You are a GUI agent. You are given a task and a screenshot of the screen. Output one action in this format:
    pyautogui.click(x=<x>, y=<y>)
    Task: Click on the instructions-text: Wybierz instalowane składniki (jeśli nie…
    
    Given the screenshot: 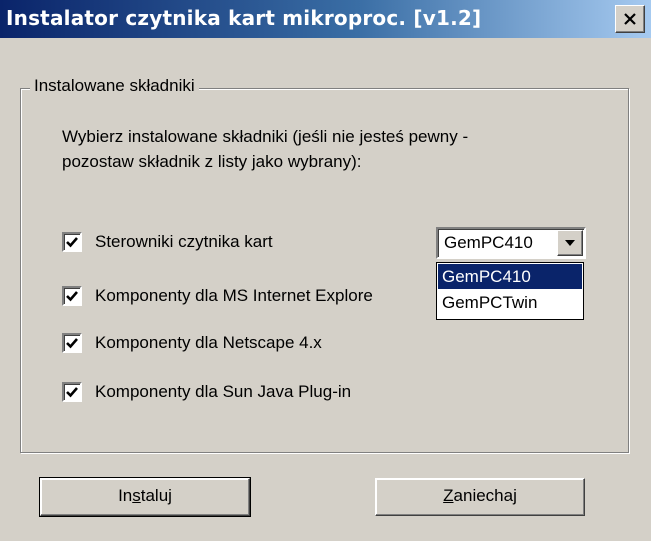 What is the action you would take?
    pyautogui.click(x=332, y=149)
    